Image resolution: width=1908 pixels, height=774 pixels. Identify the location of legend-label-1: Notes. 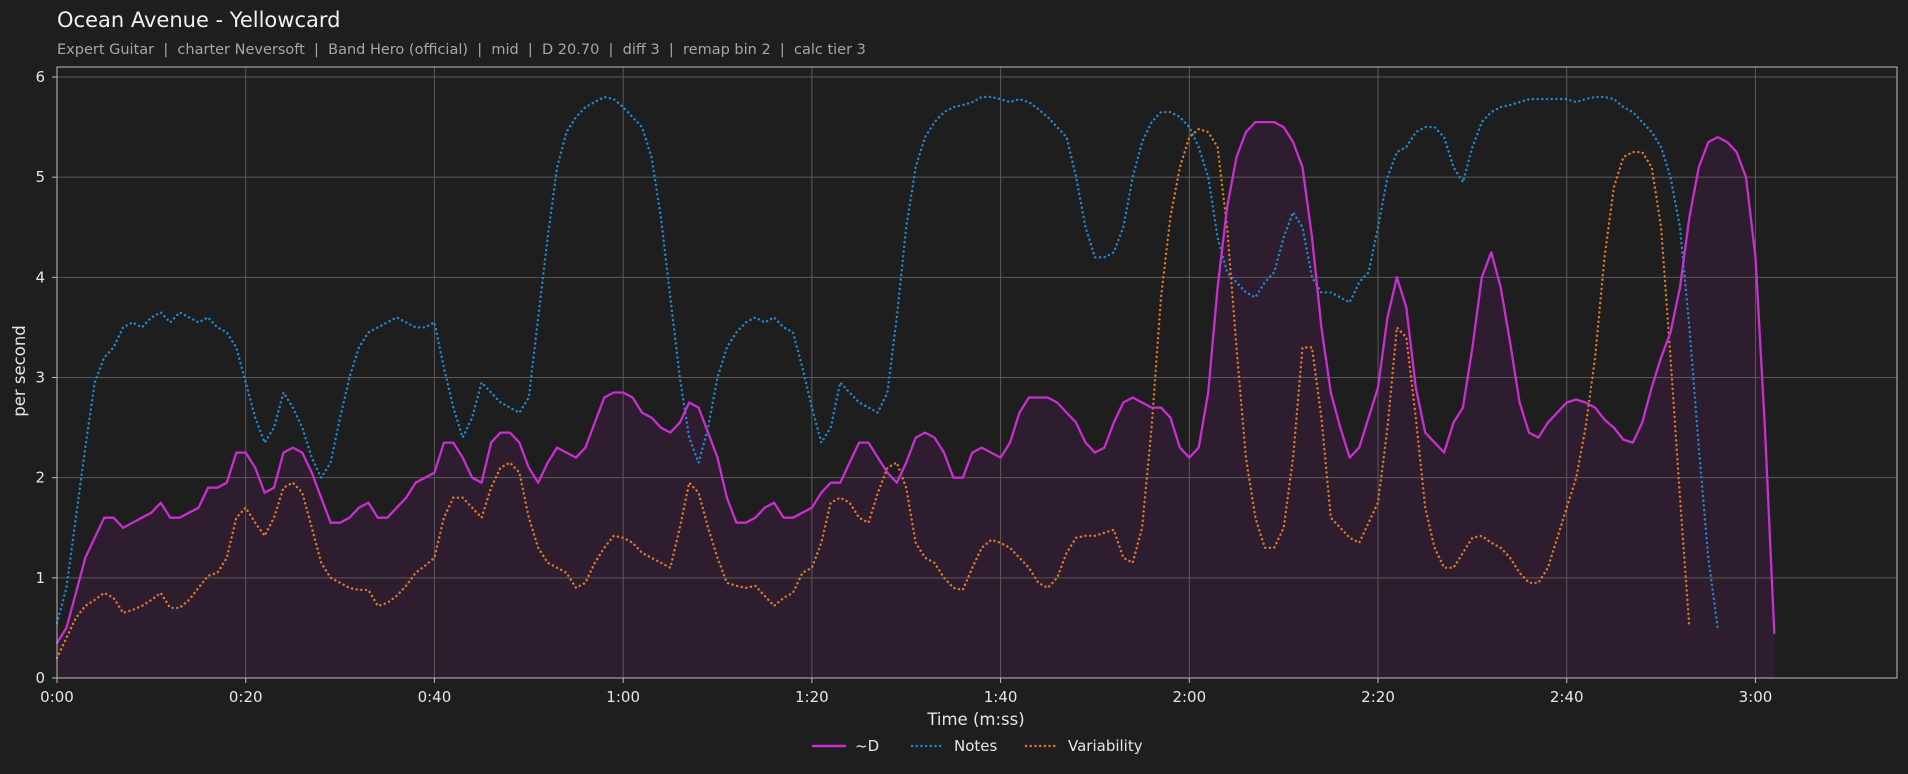
(976, 746).